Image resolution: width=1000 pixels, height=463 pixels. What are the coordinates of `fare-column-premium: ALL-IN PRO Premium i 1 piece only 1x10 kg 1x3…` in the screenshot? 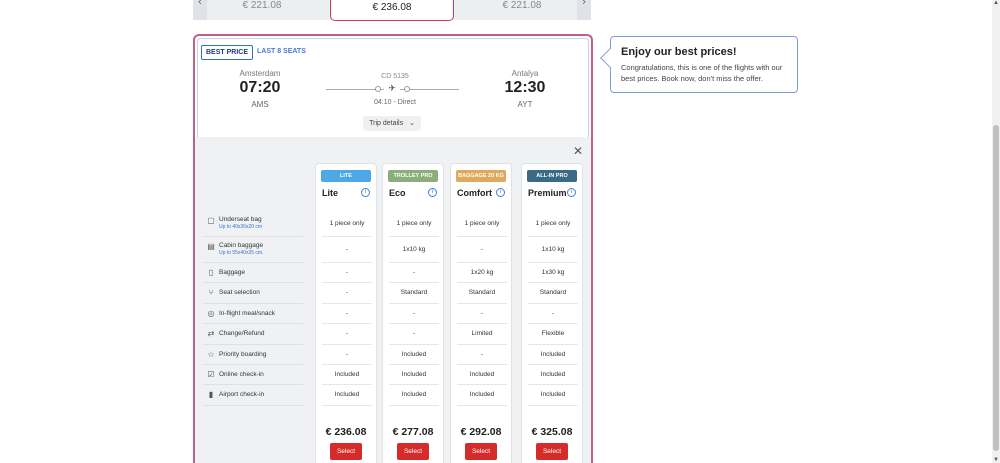 It's located at (552, 313).